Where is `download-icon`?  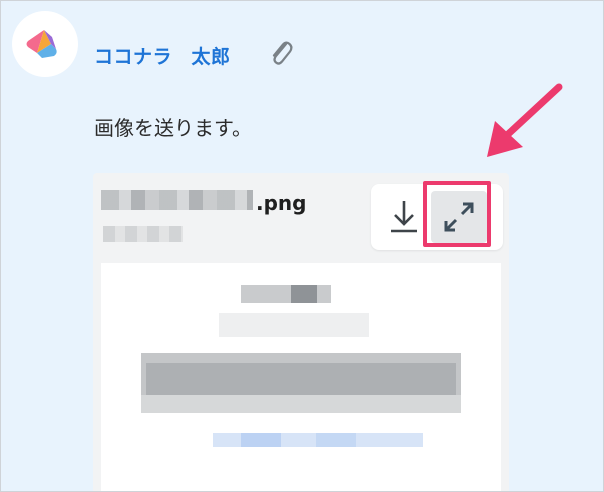
download-icon is located at coordinates (404, 217).